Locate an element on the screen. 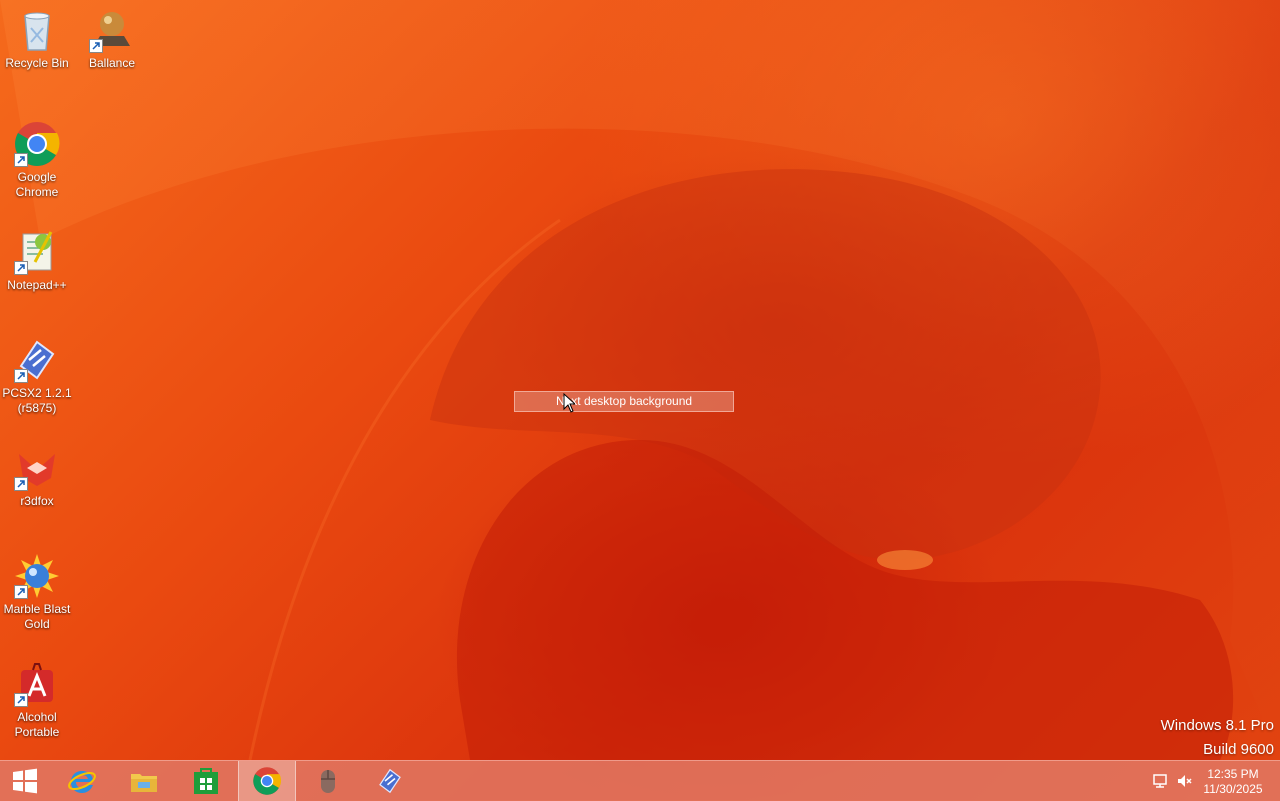 Image resolution: width=1280 pixels, height=801 pixels. start-button is located at coordinates (25, 781).